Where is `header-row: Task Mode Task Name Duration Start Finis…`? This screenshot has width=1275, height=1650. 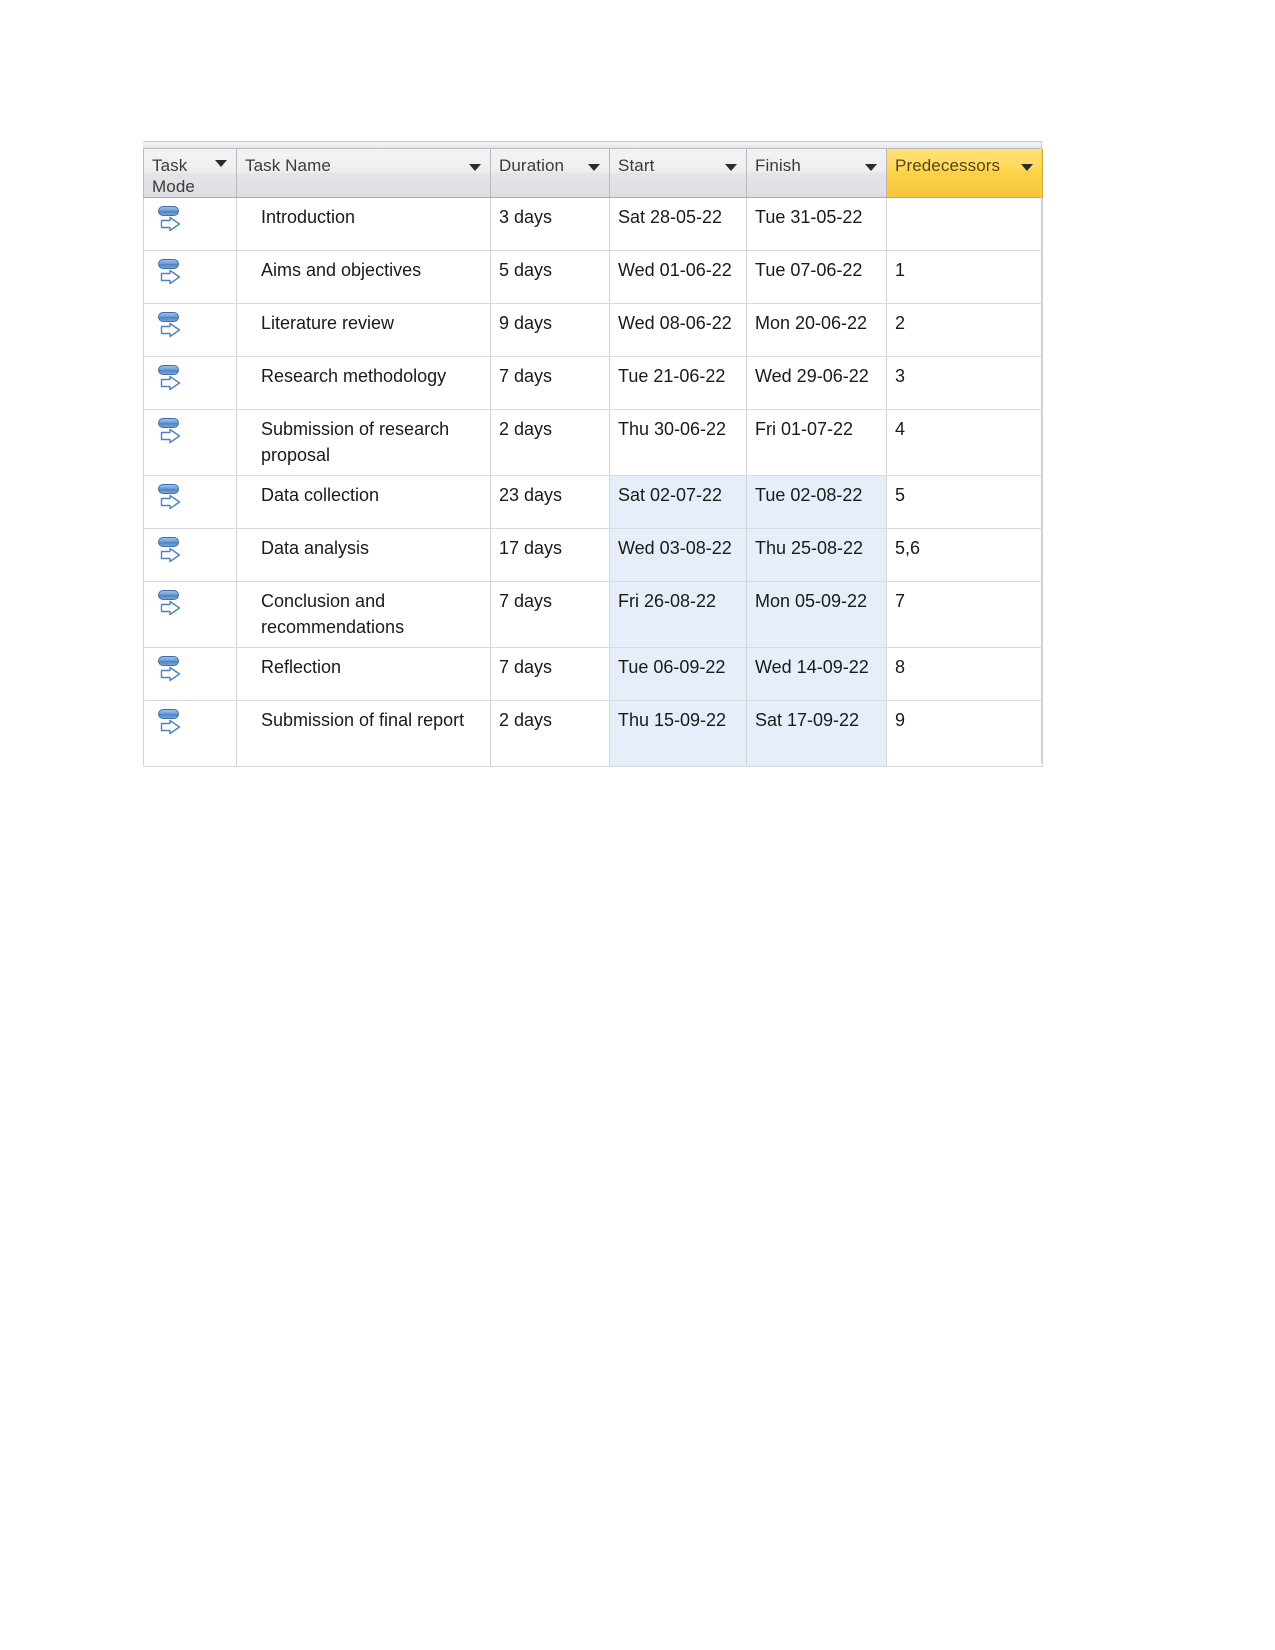 header-row: Task Mode Task Name Duration Start Finis… is located at coordinates (593, 173).